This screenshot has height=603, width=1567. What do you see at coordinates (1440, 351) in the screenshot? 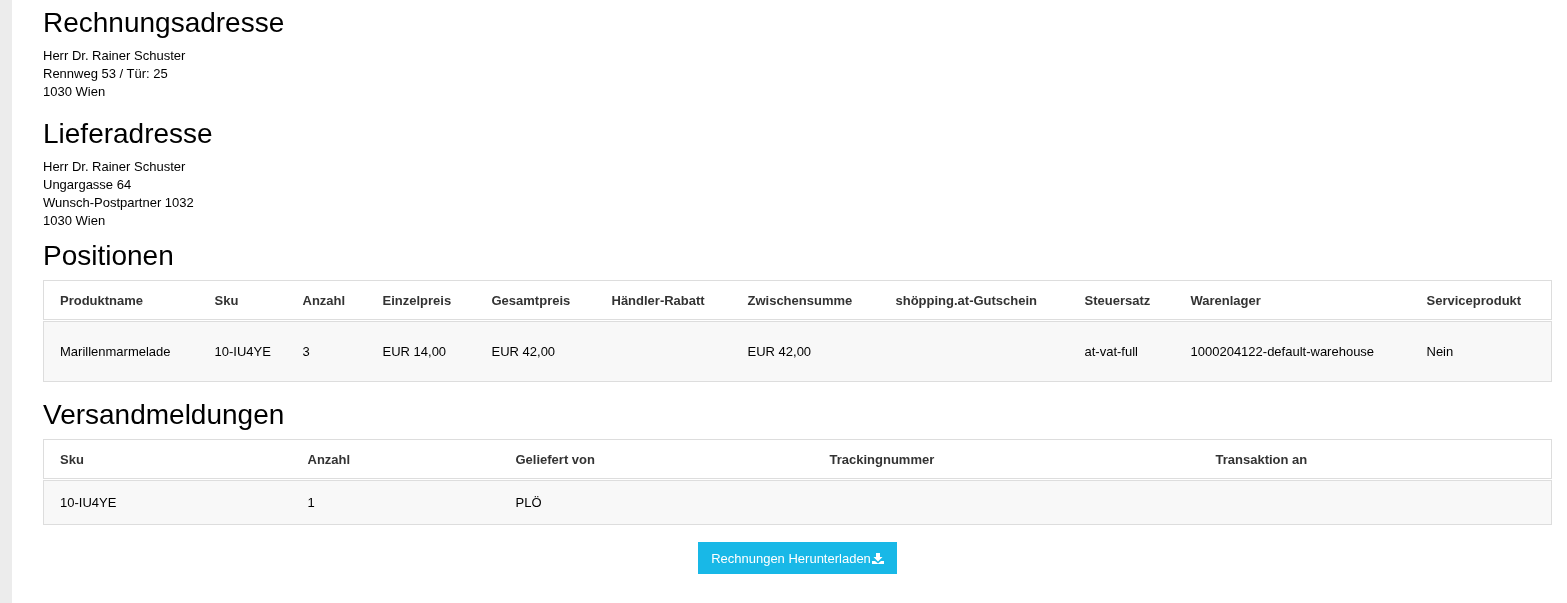
I see `table-cell: Nein` at bounding box center [1440, 351].